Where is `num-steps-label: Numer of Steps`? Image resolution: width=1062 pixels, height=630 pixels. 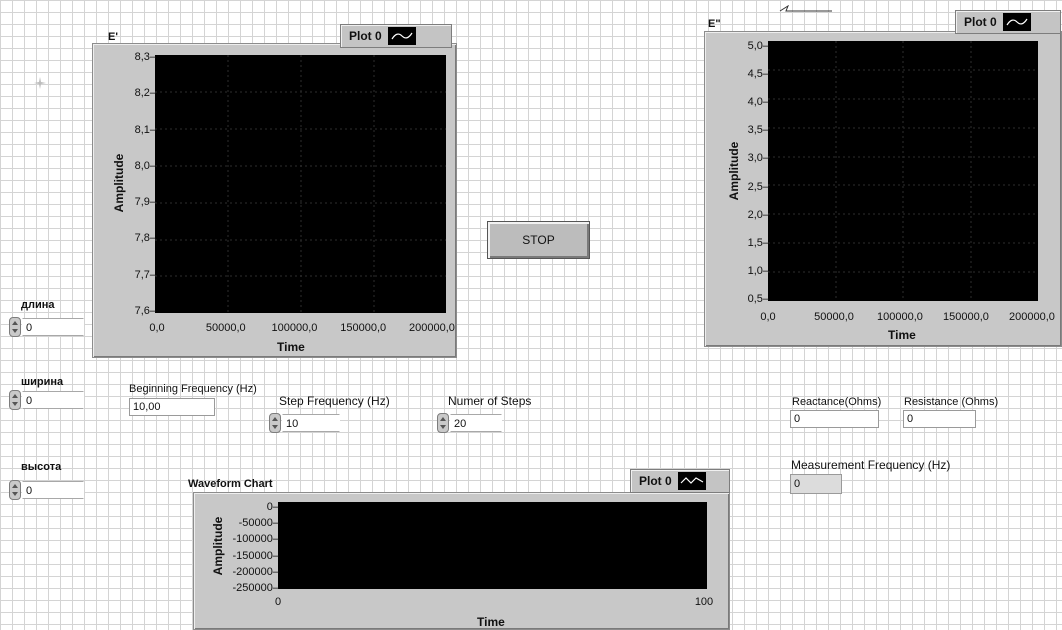
num-steps-label: Numer of Steps is located at coordinates (490, 401).